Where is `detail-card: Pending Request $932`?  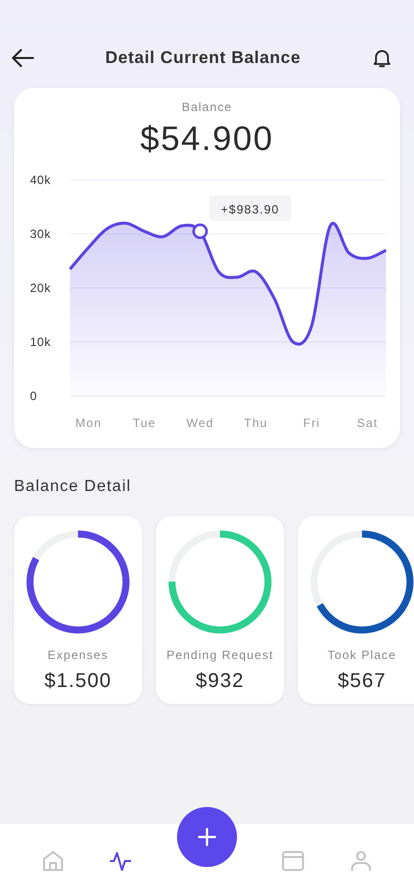
detail-card: Pending Request $932 is located at coordinates (220, 610).